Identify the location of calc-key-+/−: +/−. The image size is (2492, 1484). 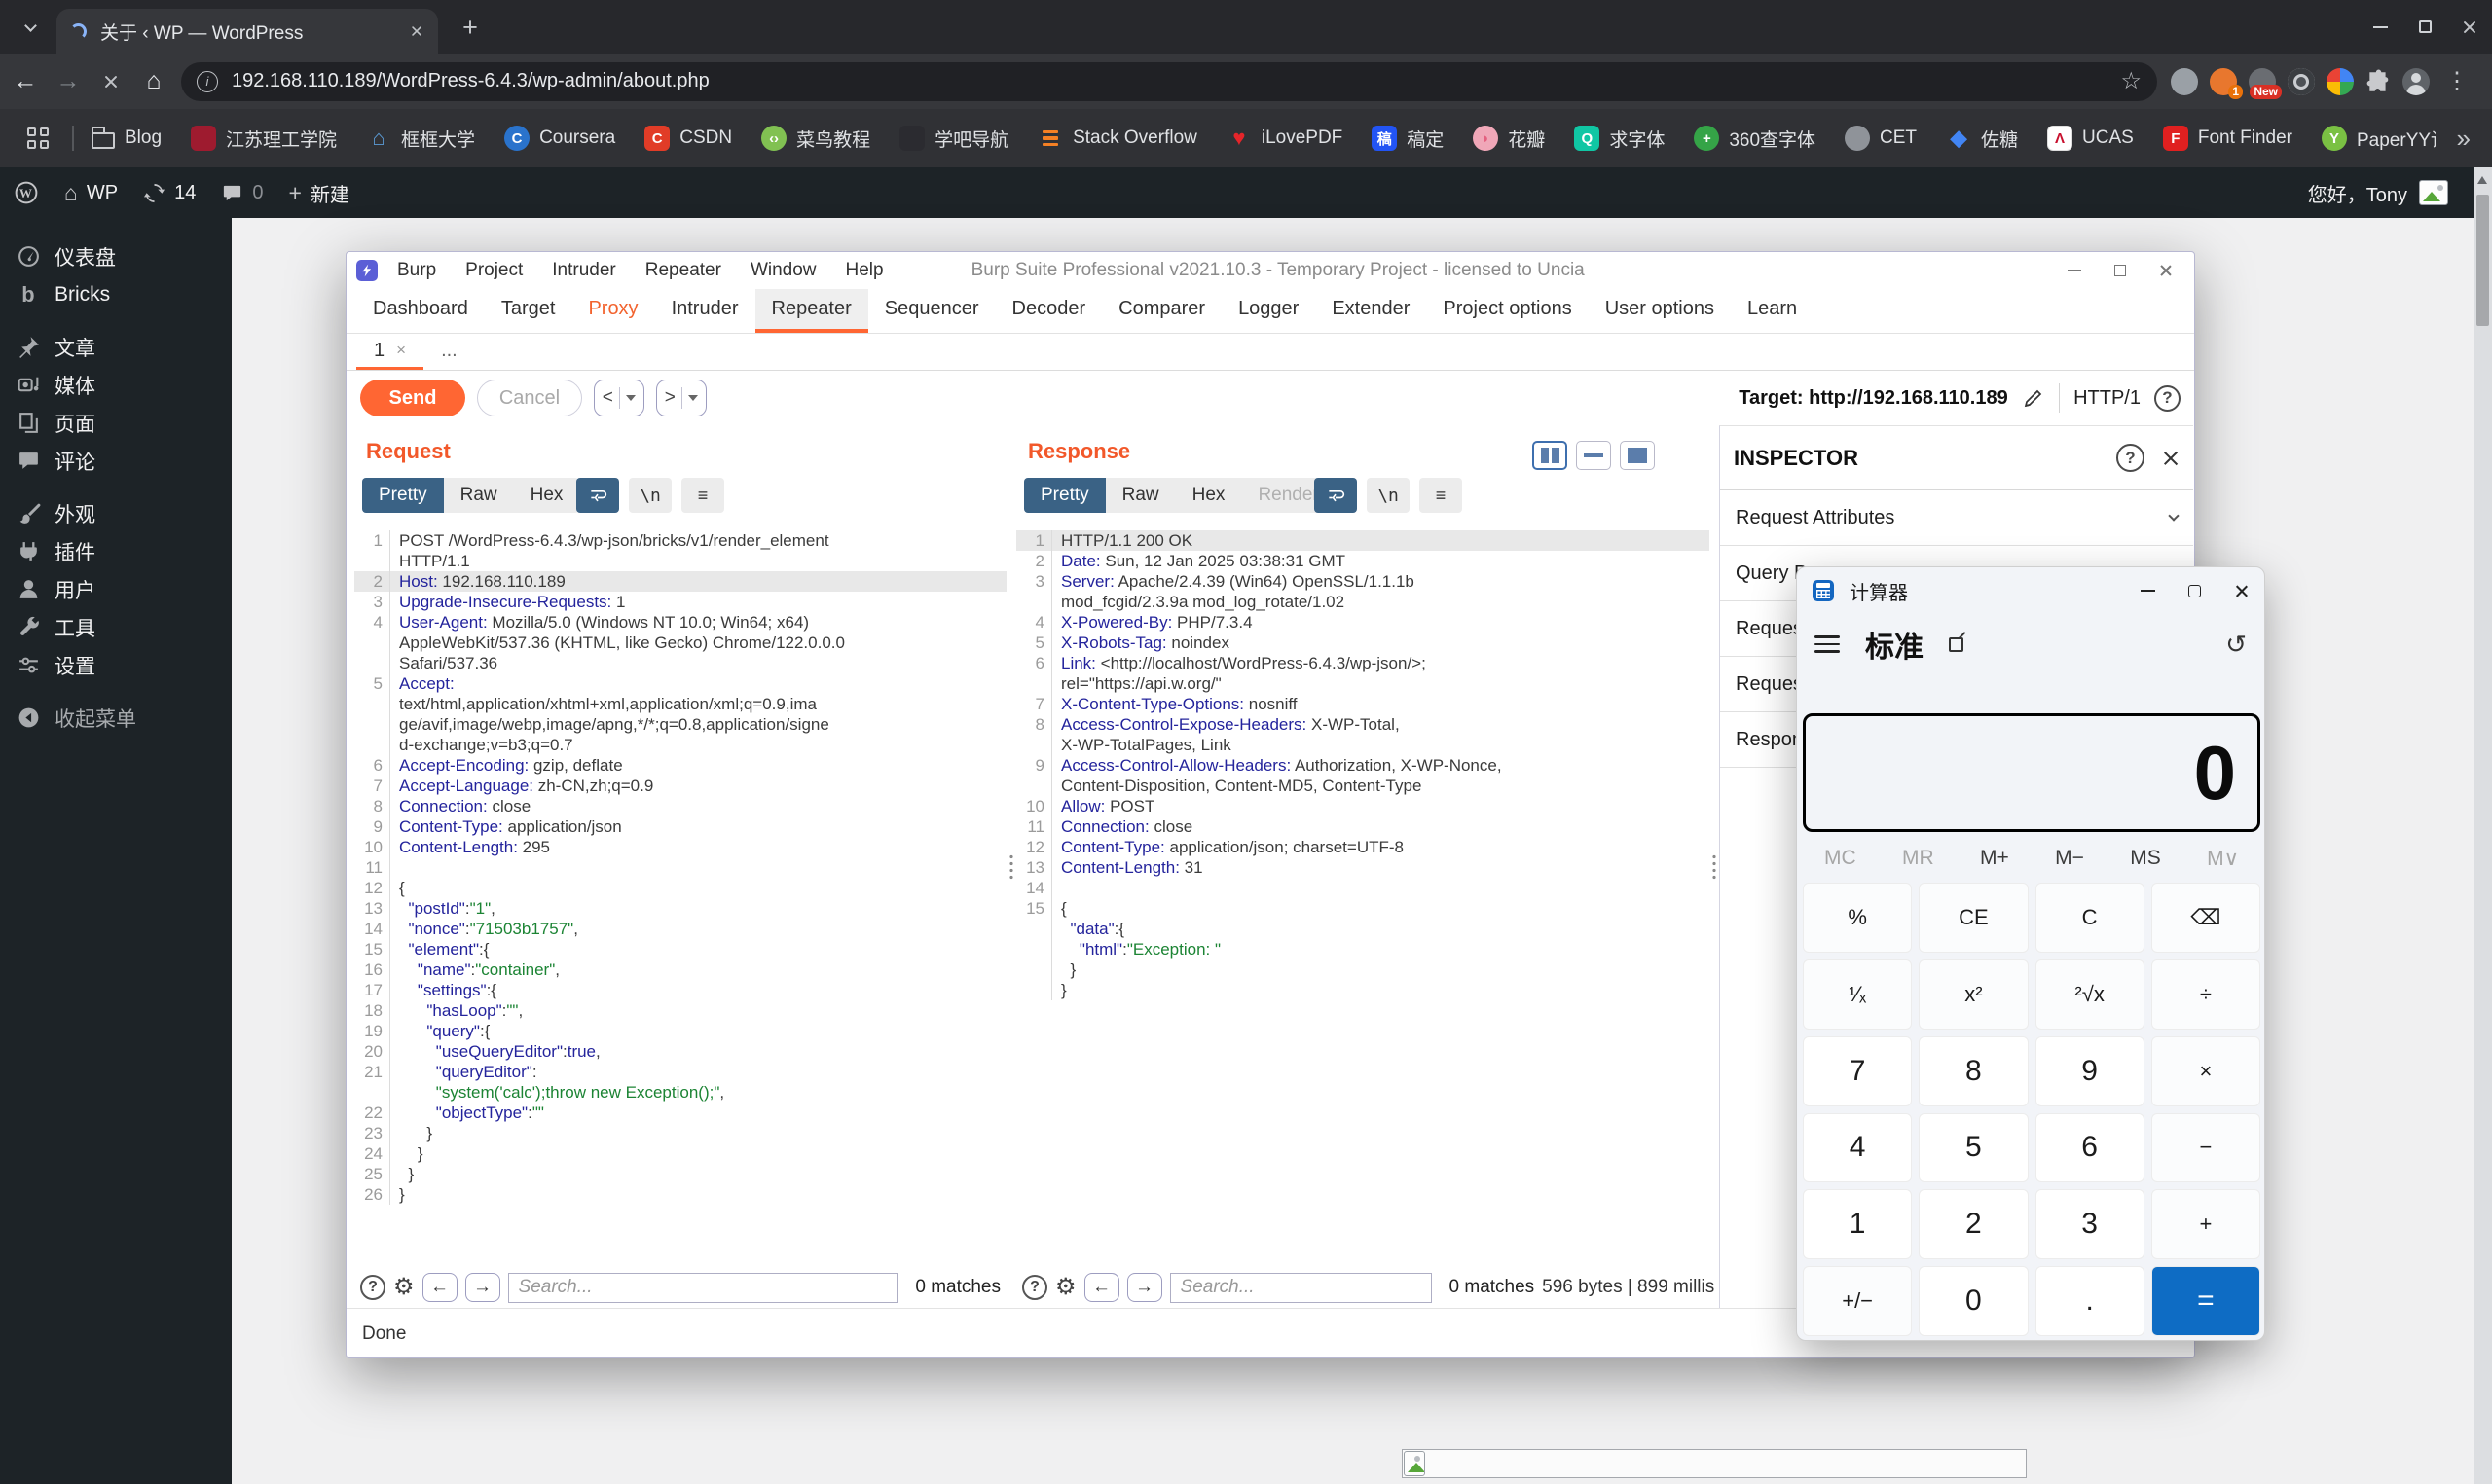
(1858, 1301).